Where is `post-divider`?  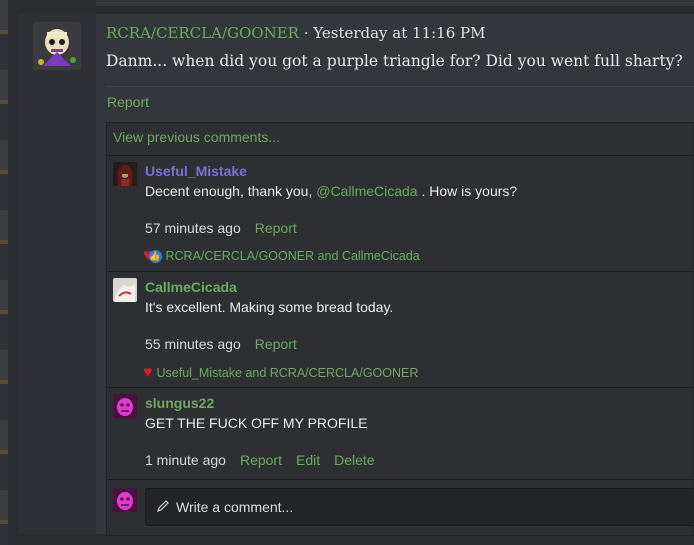 post-divider is located at coordinates (400, 86).